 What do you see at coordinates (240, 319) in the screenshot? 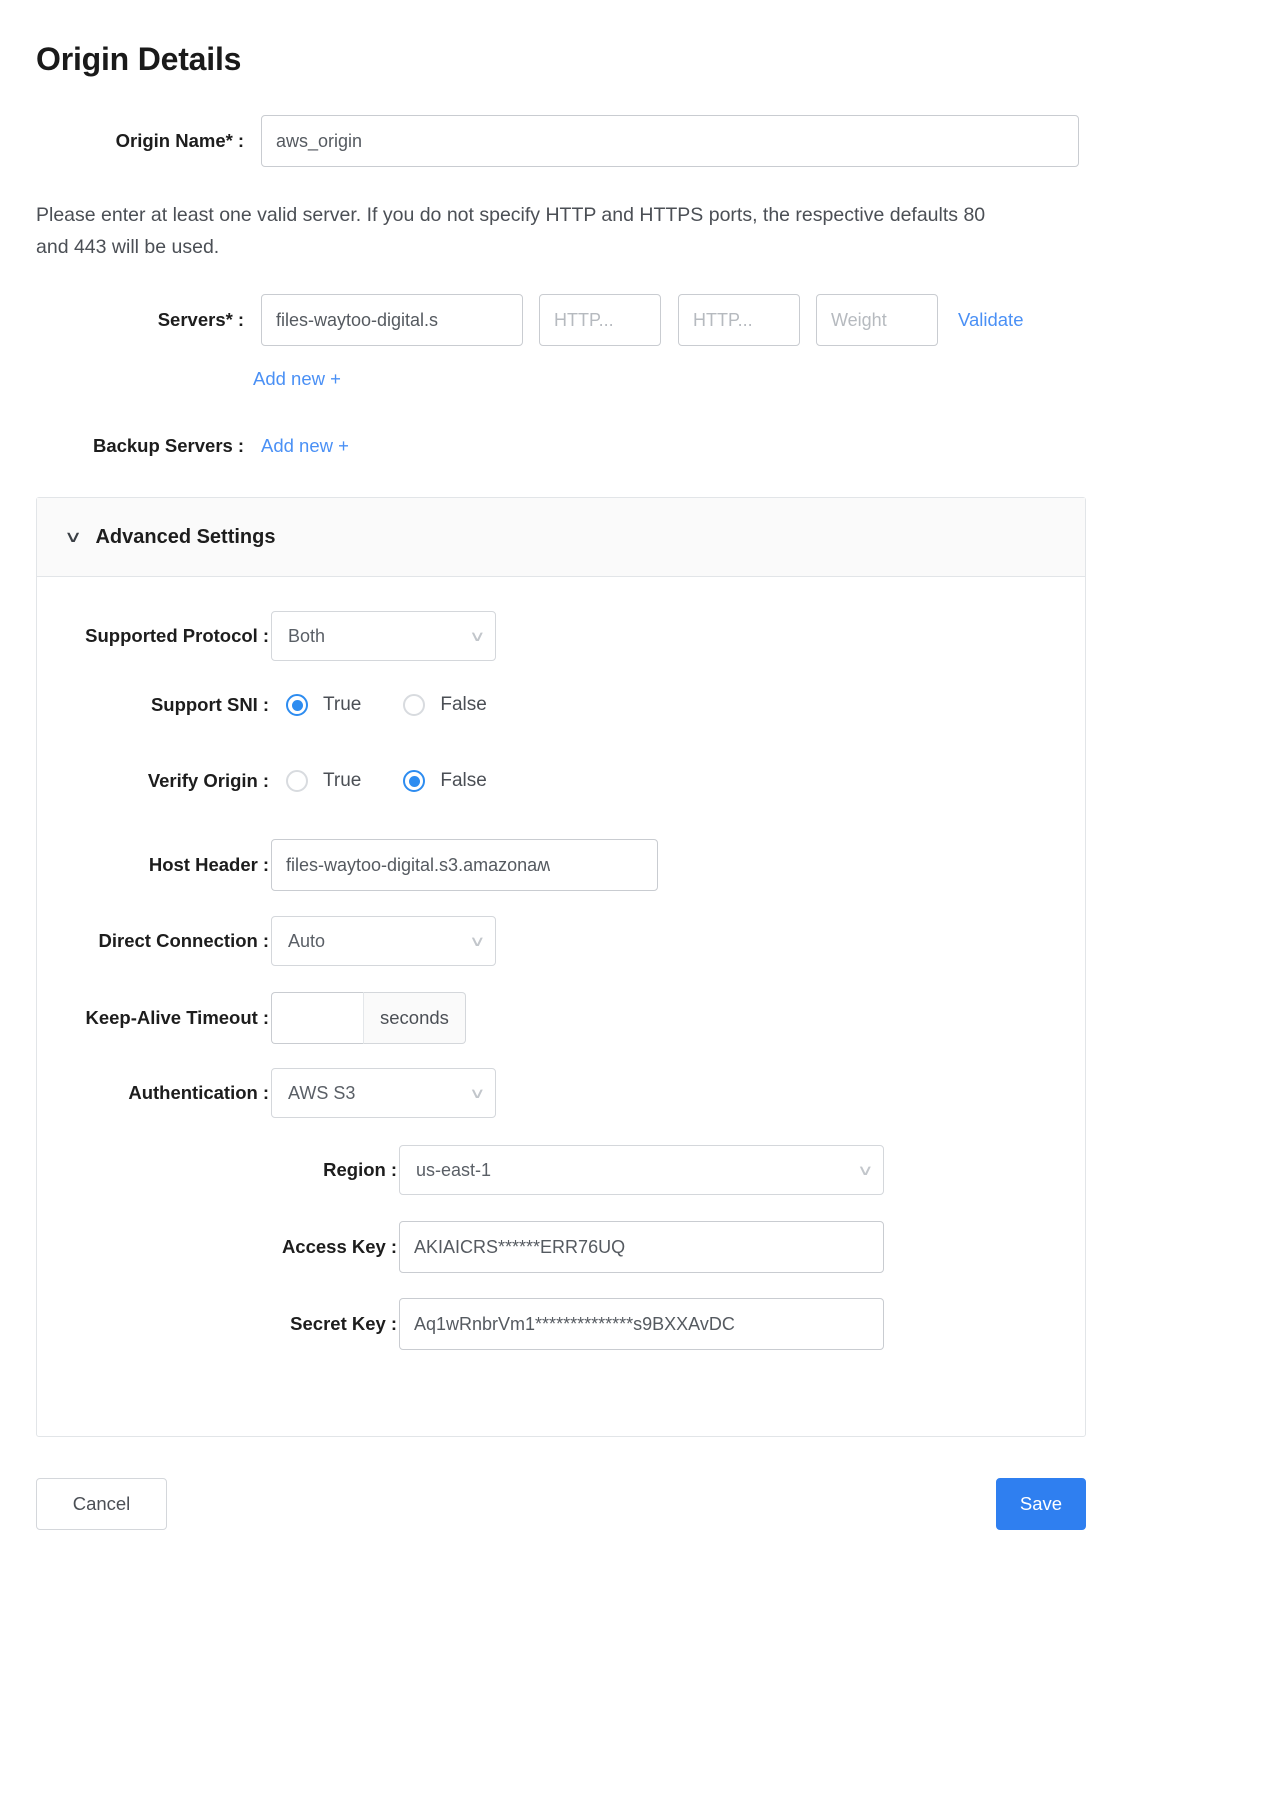
I see `servers-colon: :` at bounding box center [240, 319].